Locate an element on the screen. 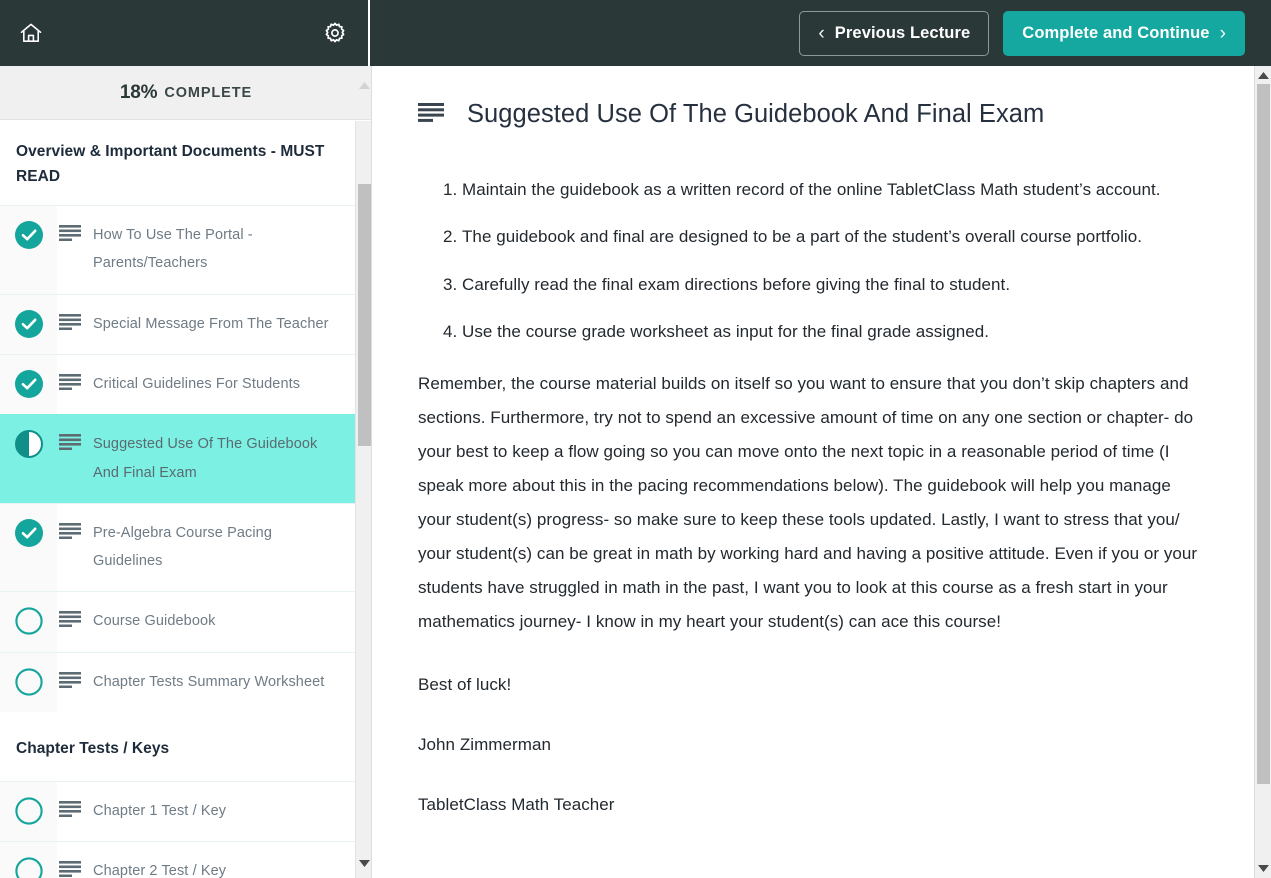 The width and height of the screenshot is (1271, 878). sidebar-header is located at coordinates (185, 33).